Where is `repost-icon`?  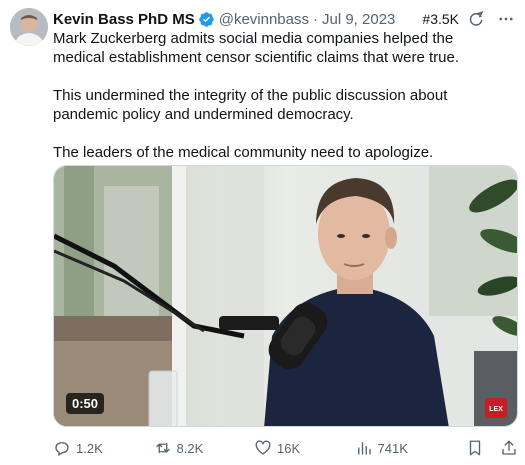 repost-icon is located at coordinates (162, 448).